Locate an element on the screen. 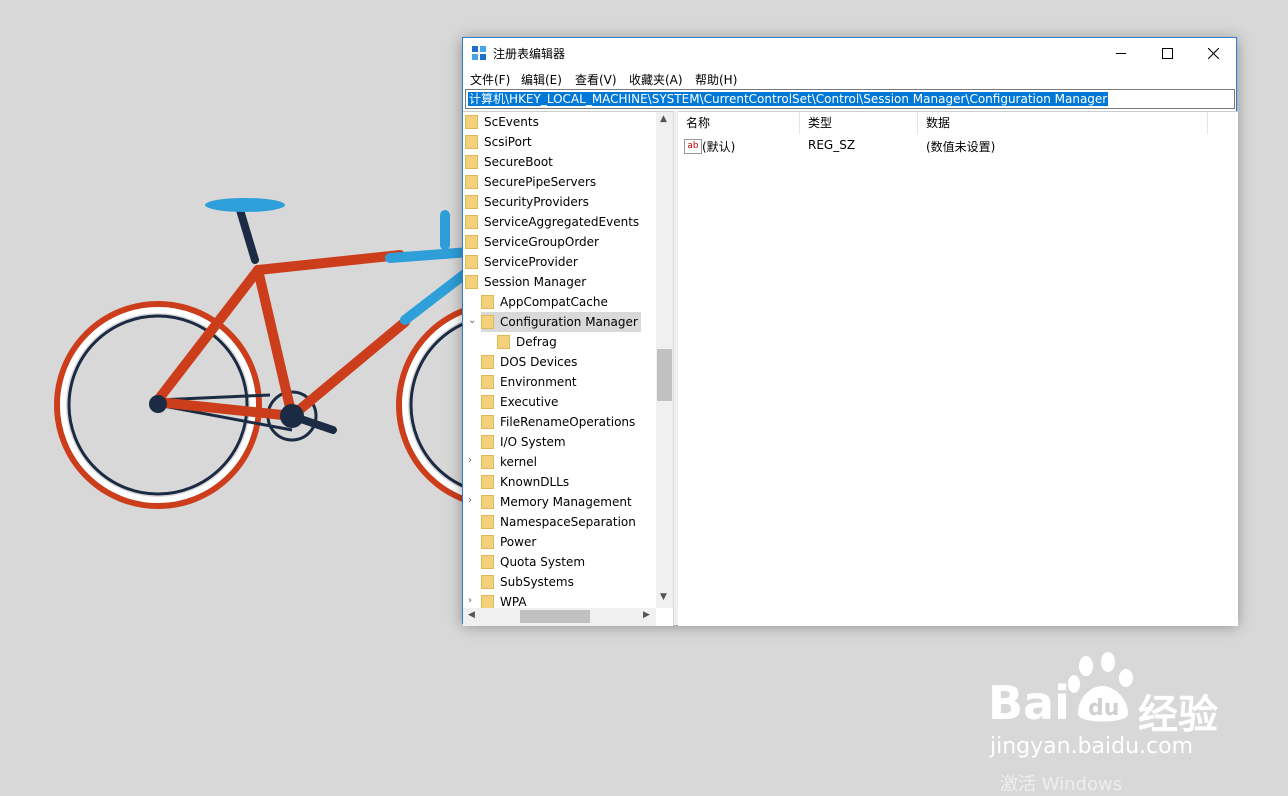  window-title: 注册表编辑器 is located at coordinates (529, 54).